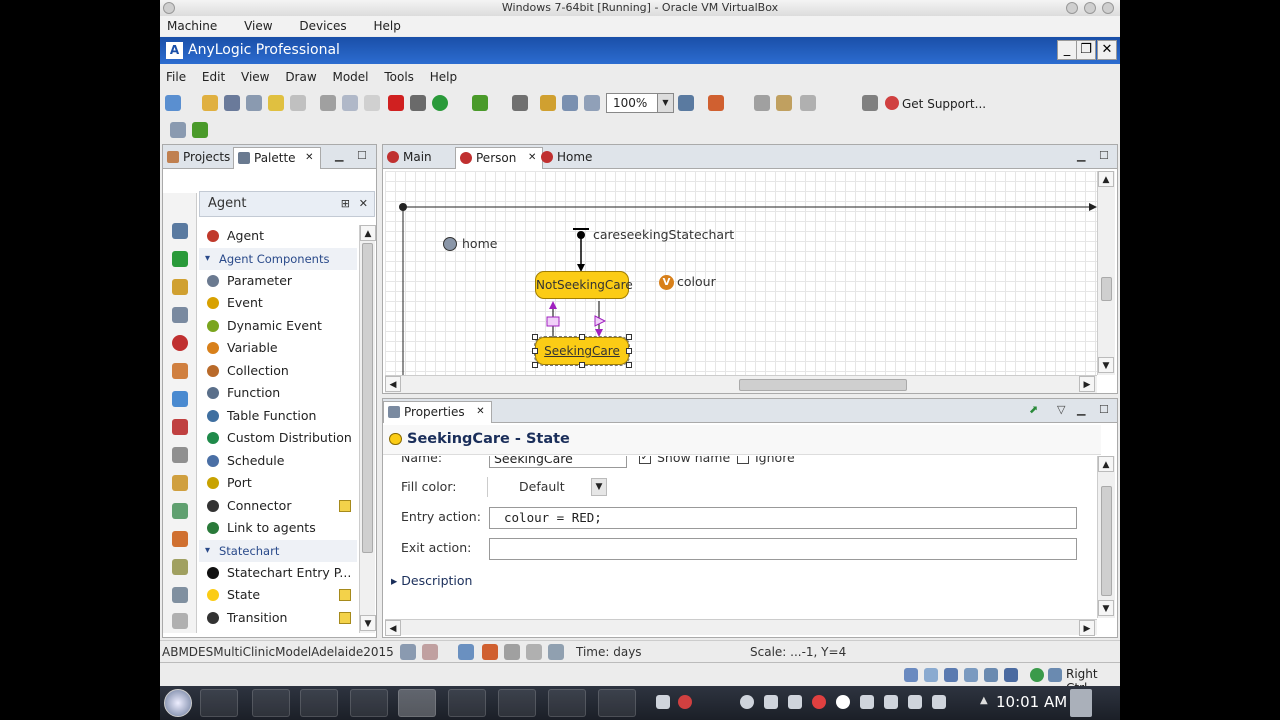  I want to click on battery-icon, so click(891, 702).